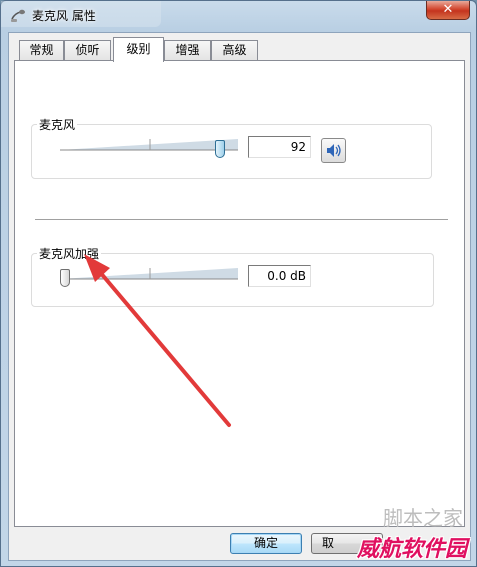 This screenshot has width=477, height=567. I want to click on tab-label: 侦听, so click(87, 50).